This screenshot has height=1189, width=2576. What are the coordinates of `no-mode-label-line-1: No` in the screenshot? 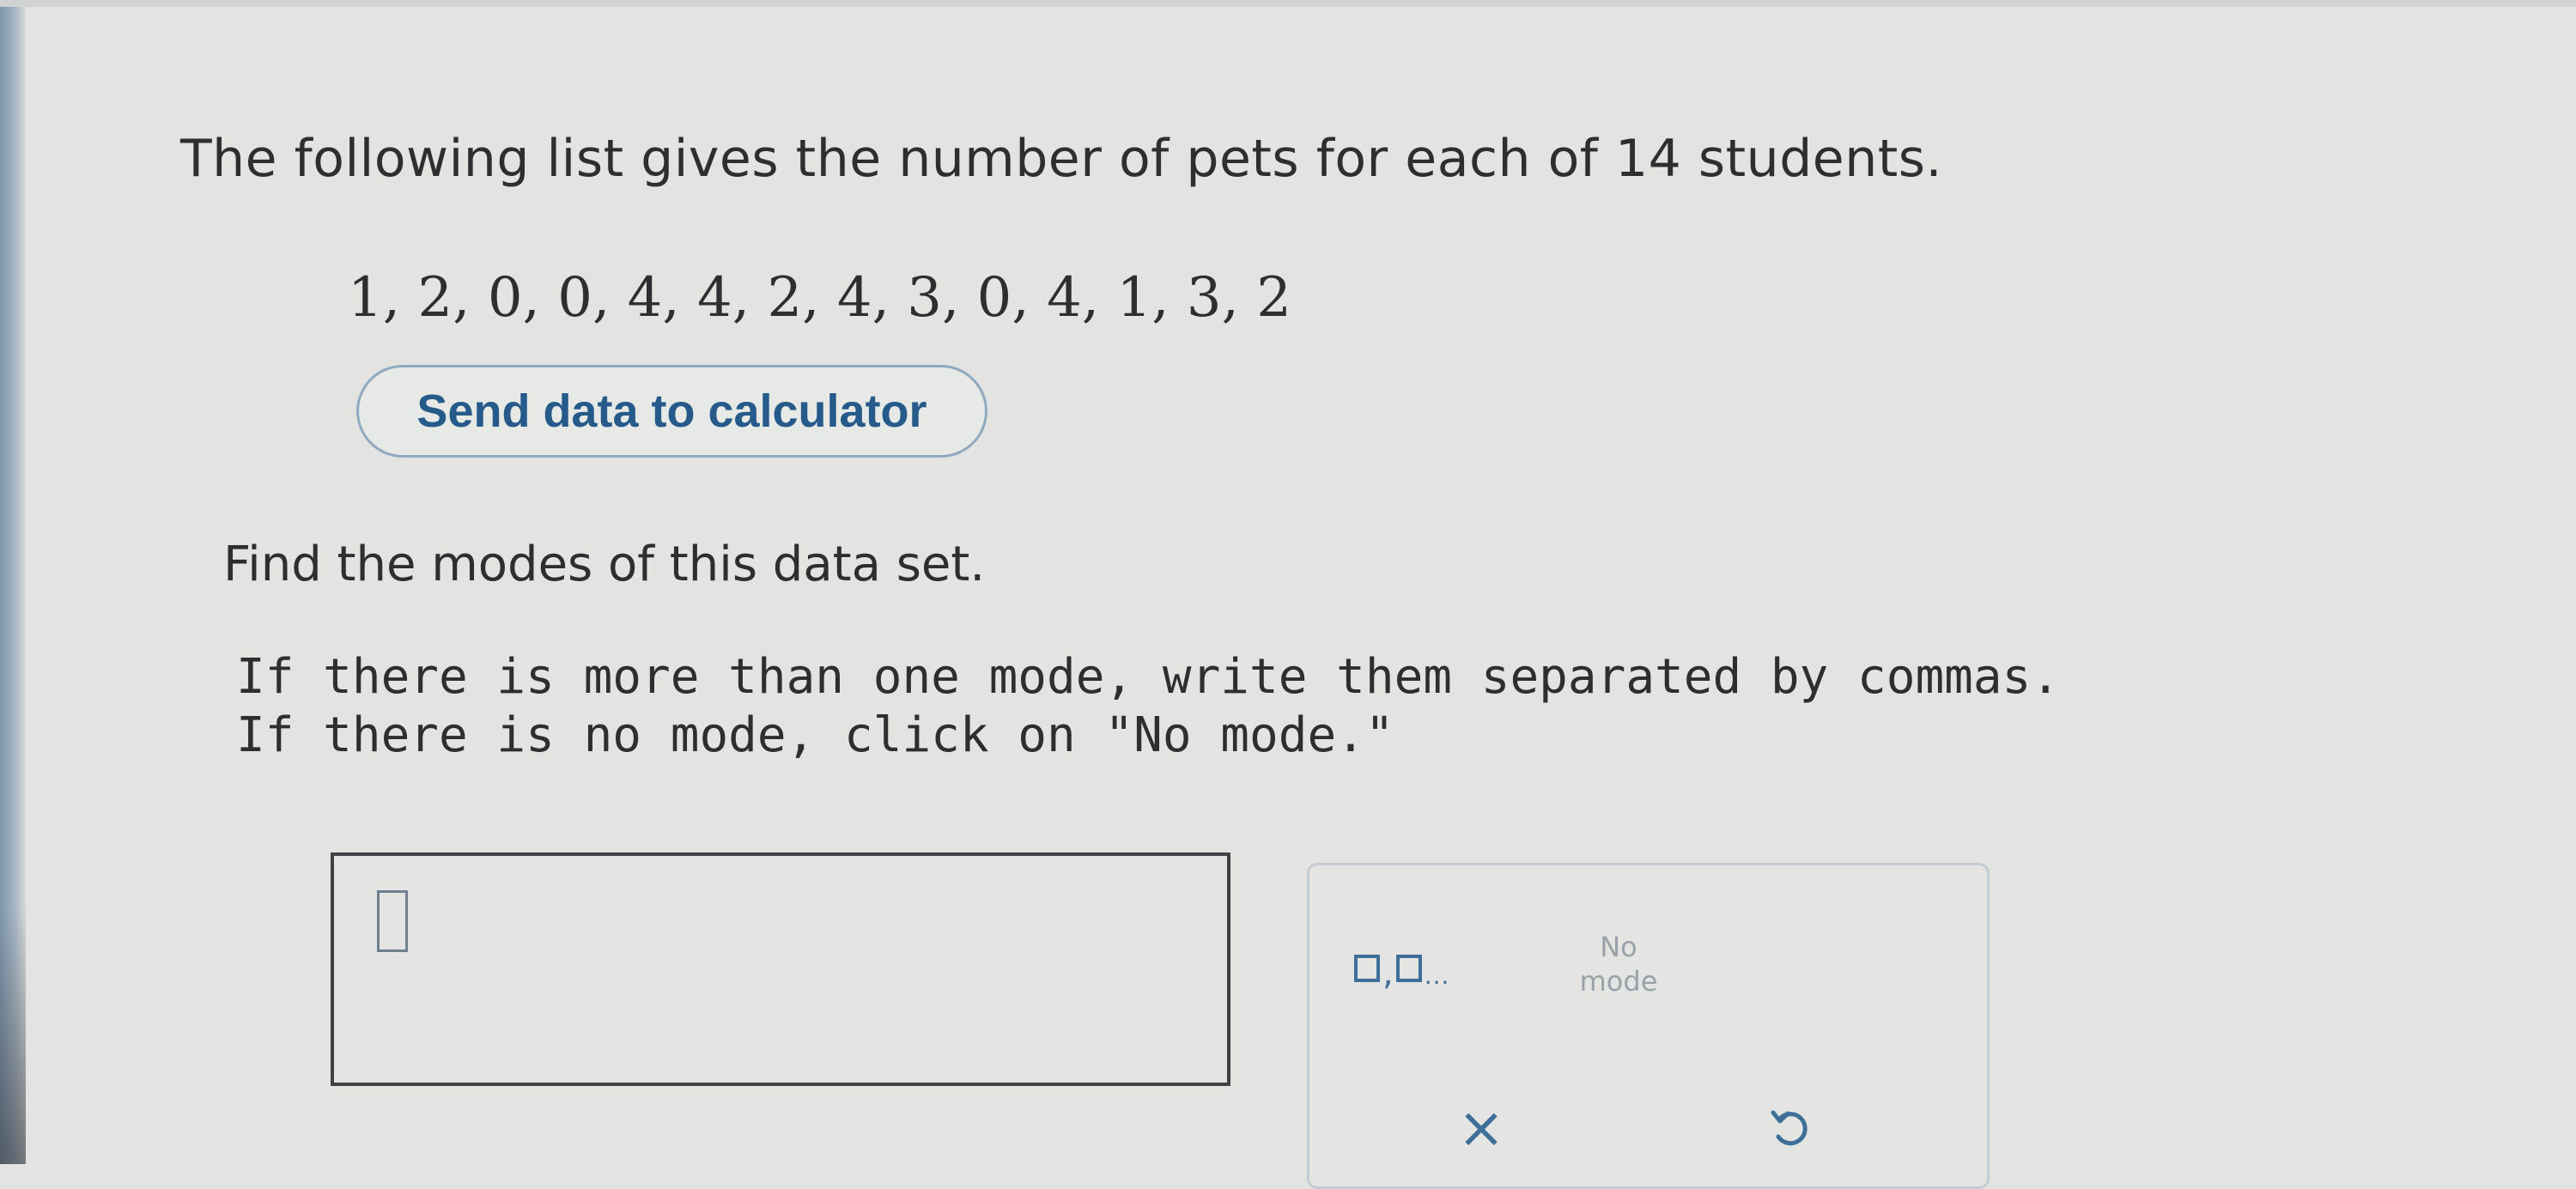 It's located at (1619, 947).